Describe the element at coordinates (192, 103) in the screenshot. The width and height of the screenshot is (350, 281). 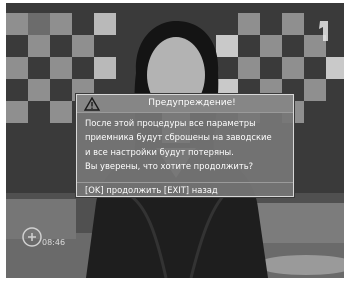
I see `dialog-title: Предупреждение!` at that location.